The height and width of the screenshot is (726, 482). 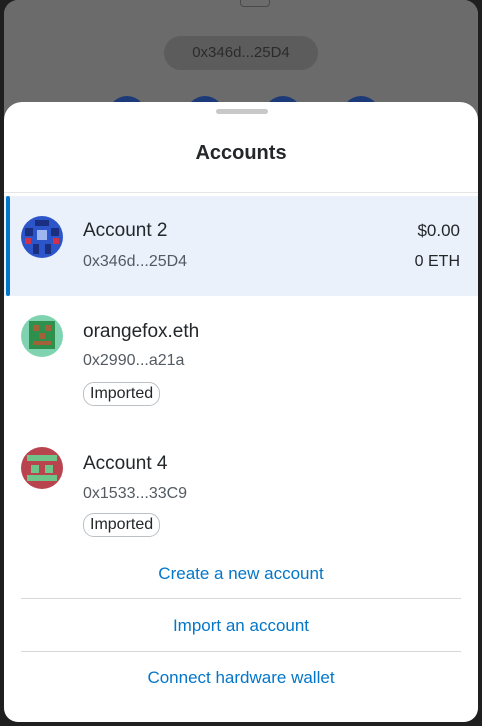 What do you see at coordinates (125, 230) in the screenshot?
I see `account-name: Account 2` at bounding box center [125, 230].